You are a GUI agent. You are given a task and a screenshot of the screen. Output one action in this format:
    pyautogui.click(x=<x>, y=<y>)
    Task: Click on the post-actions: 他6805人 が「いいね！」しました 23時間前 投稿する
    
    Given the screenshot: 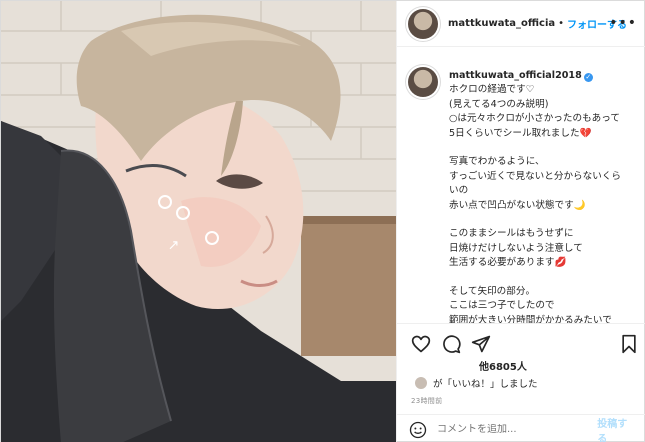 What is the action you would take?
    pyautogui.click(x=521, y=382)
    